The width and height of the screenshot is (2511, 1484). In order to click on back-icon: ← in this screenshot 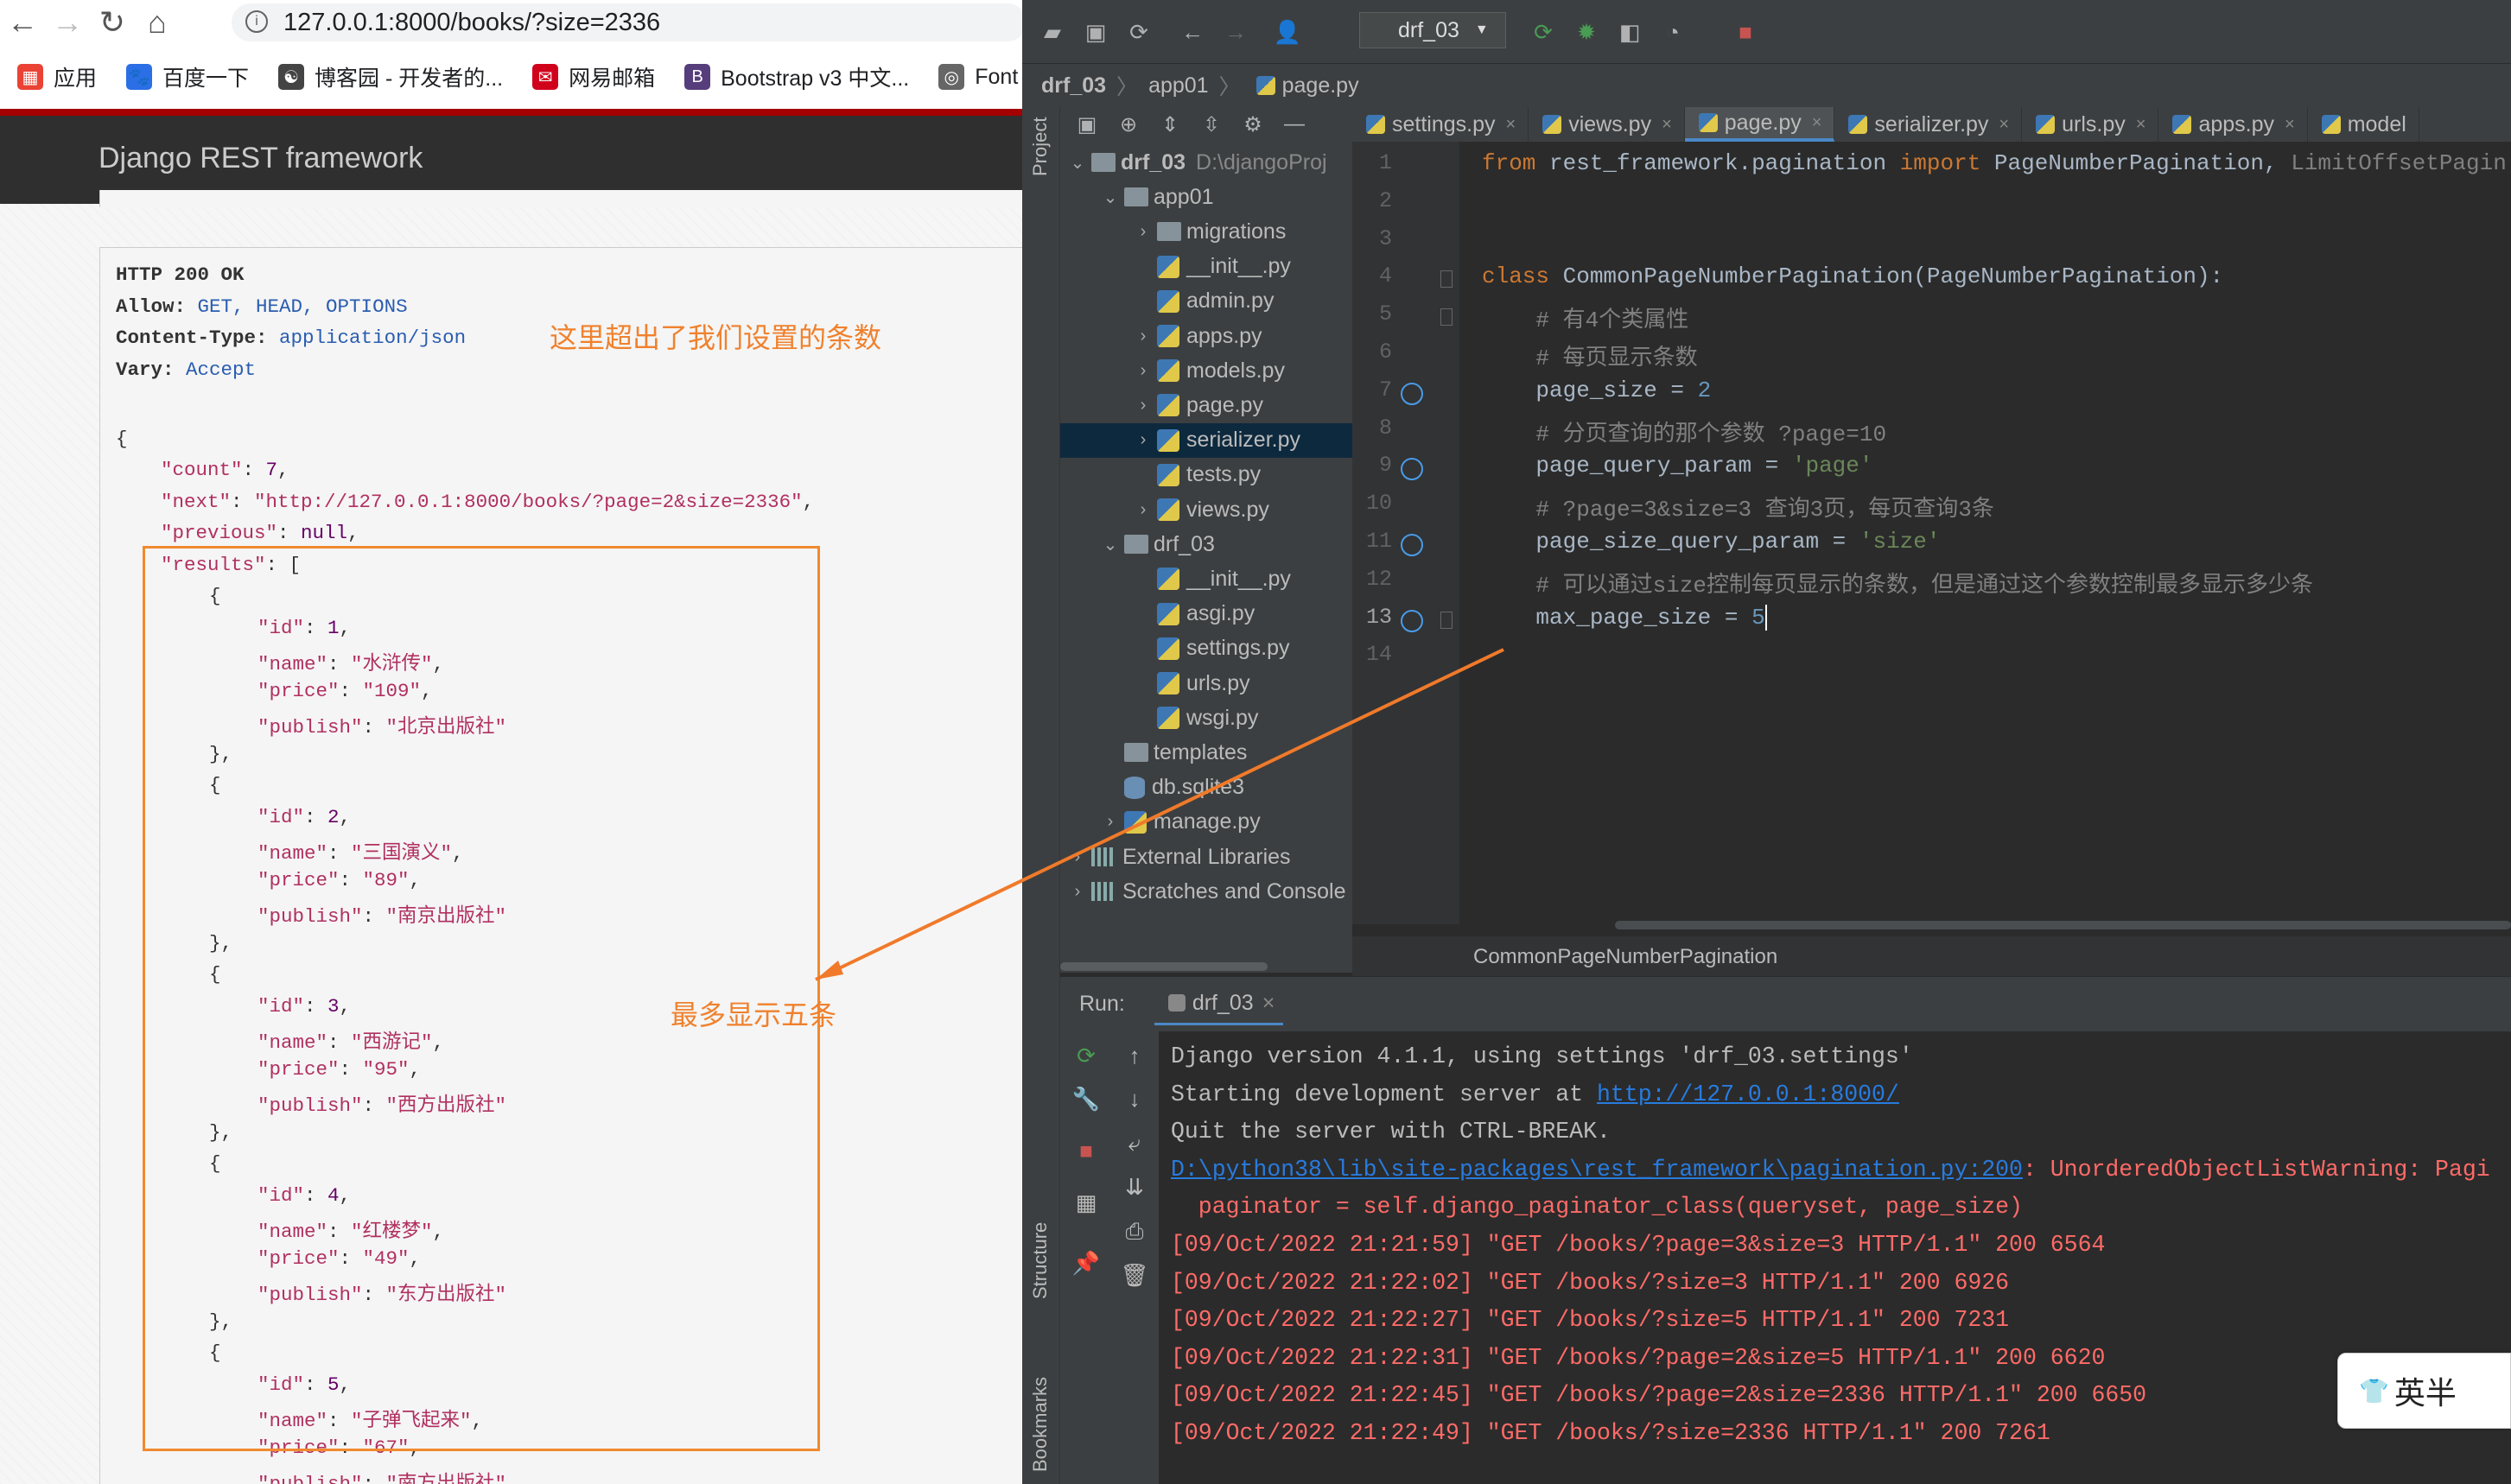, I will do `click(22, 22)`.